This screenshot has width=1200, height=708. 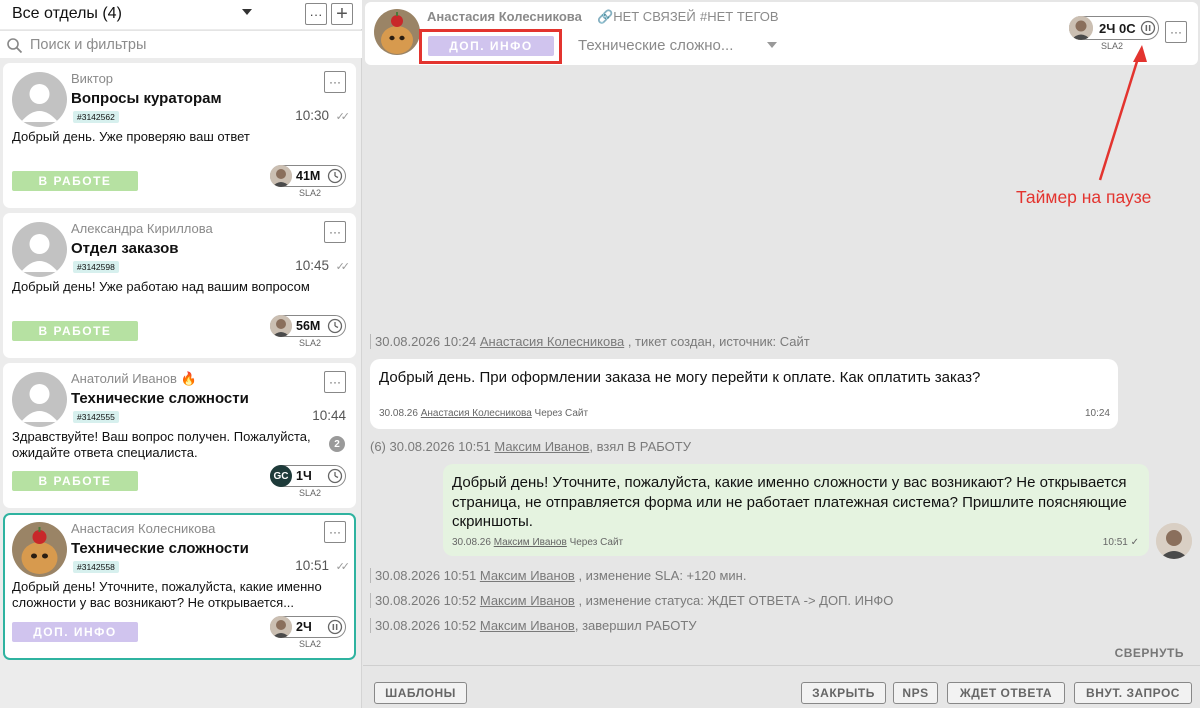 What do you see at coordinates (420, 693) in the screenshot?
I see `templates-button: ШАБЛОНЫ` at bounding box center [420, 693].